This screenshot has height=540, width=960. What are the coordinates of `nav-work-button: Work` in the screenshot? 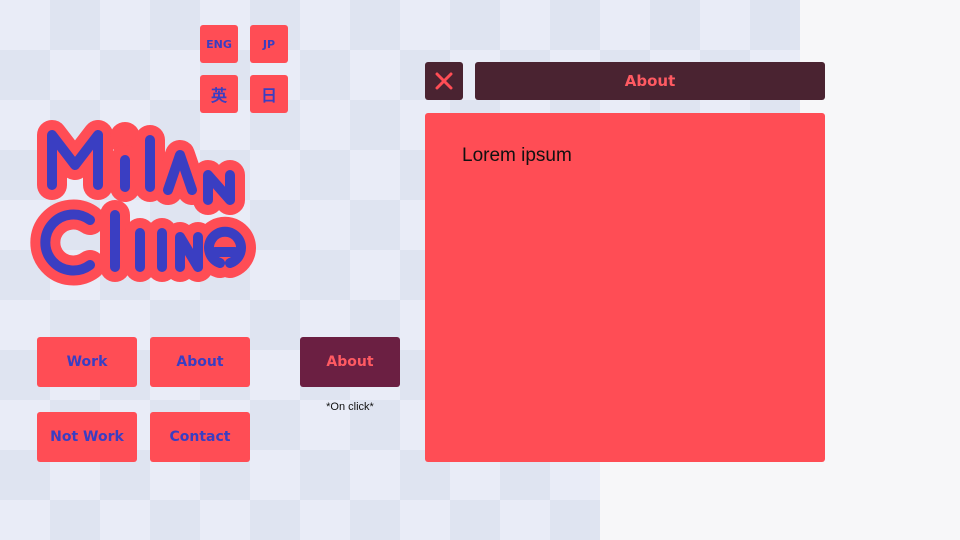 It's located at (87, 362).